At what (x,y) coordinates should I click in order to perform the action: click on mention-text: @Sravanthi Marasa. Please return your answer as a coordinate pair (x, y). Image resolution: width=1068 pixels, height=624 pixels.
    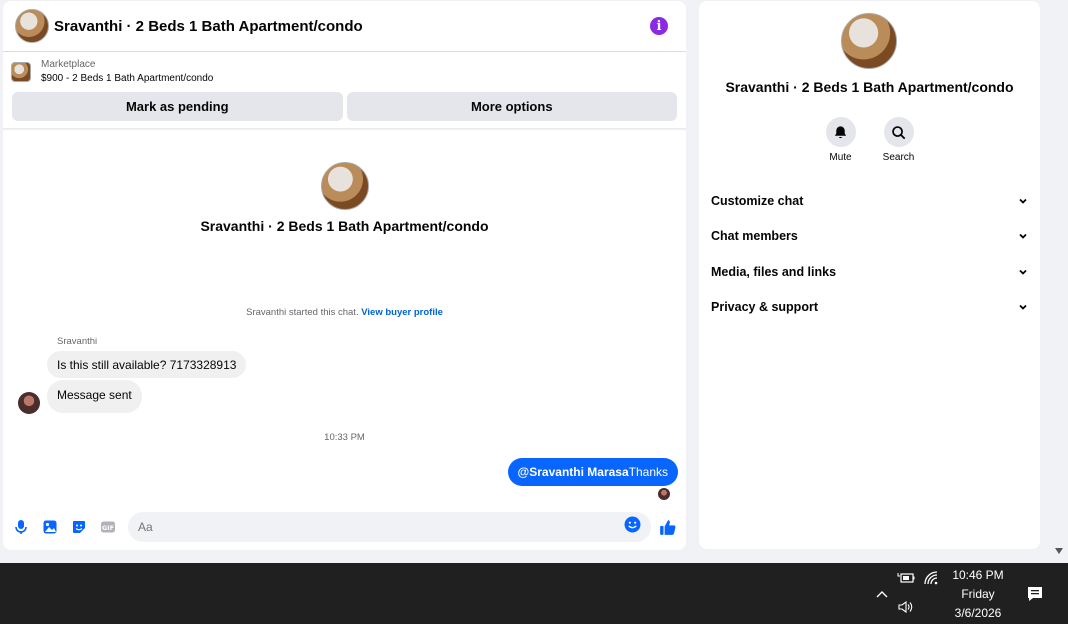
    Looking at the image, I should click on (573, 472).